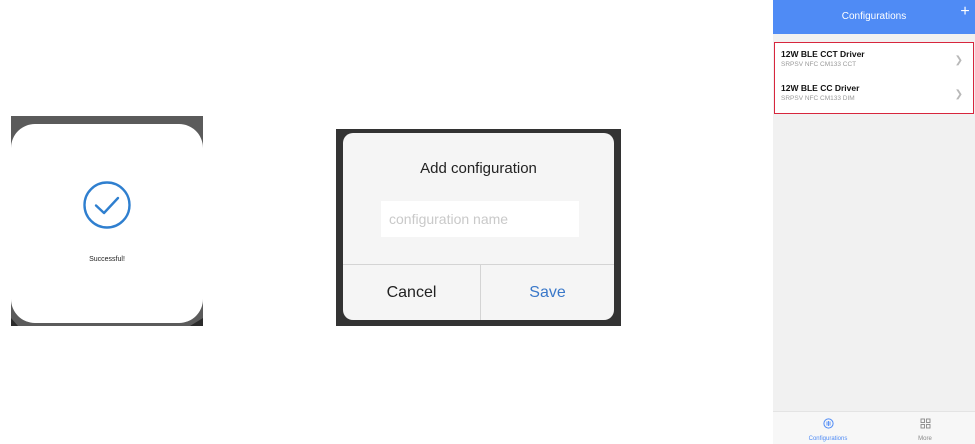 This screenshot has height=444, width=975. What do you see at coordinates (547, 292) in the screenshot?
I see `save-button: Save` at bounding box center [547, 292].